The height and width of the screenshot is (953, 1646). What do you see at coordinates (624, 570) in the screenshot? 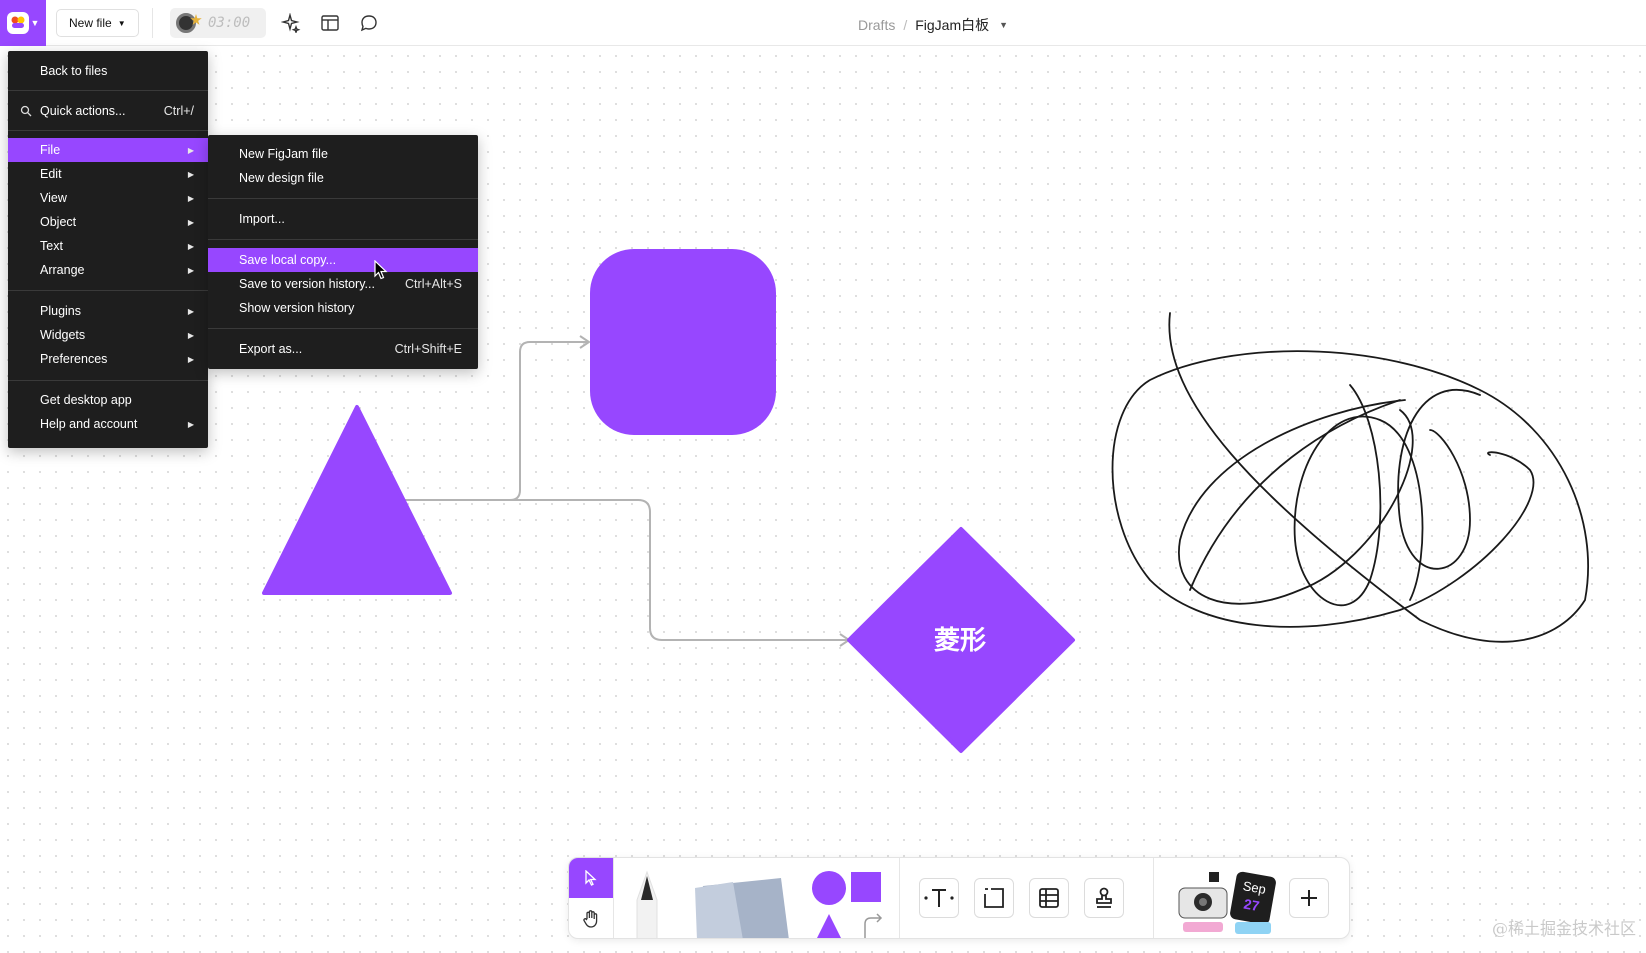
I see `connector-triangle-to-diamond` at bounding box center [624, 570].